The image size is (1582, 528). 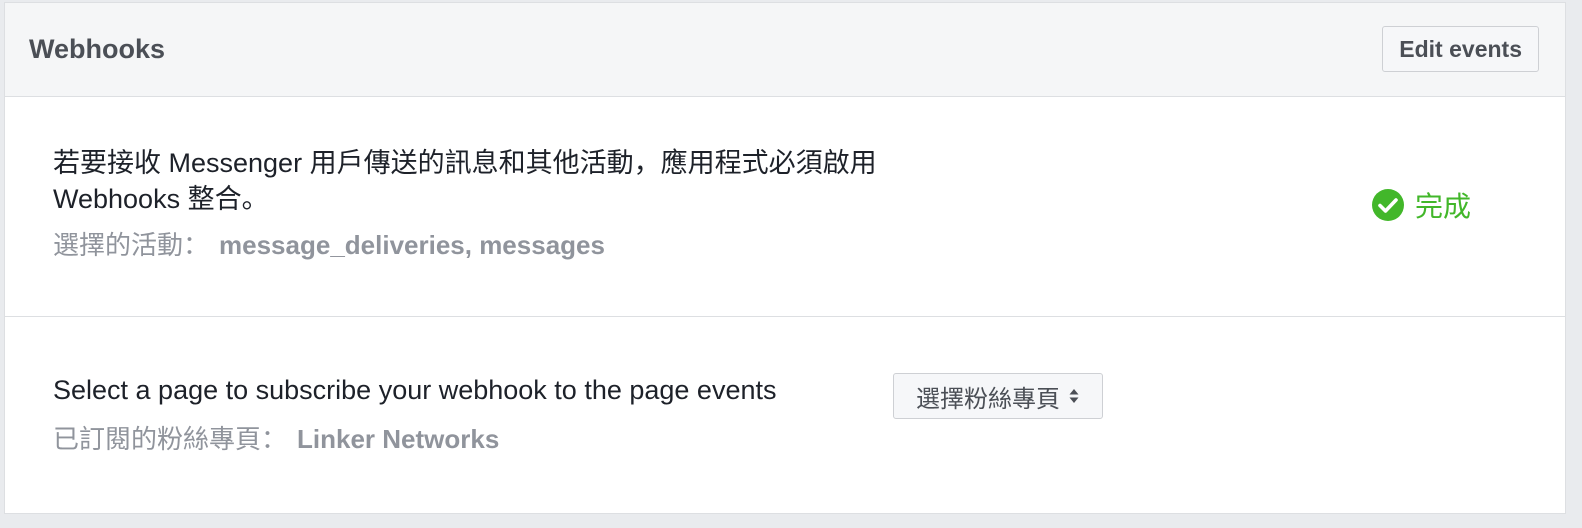 What do you see at coordinates (1443, 206) in the screenshot?
I see `status-label: 完成` at bounding box center [1443, 206].